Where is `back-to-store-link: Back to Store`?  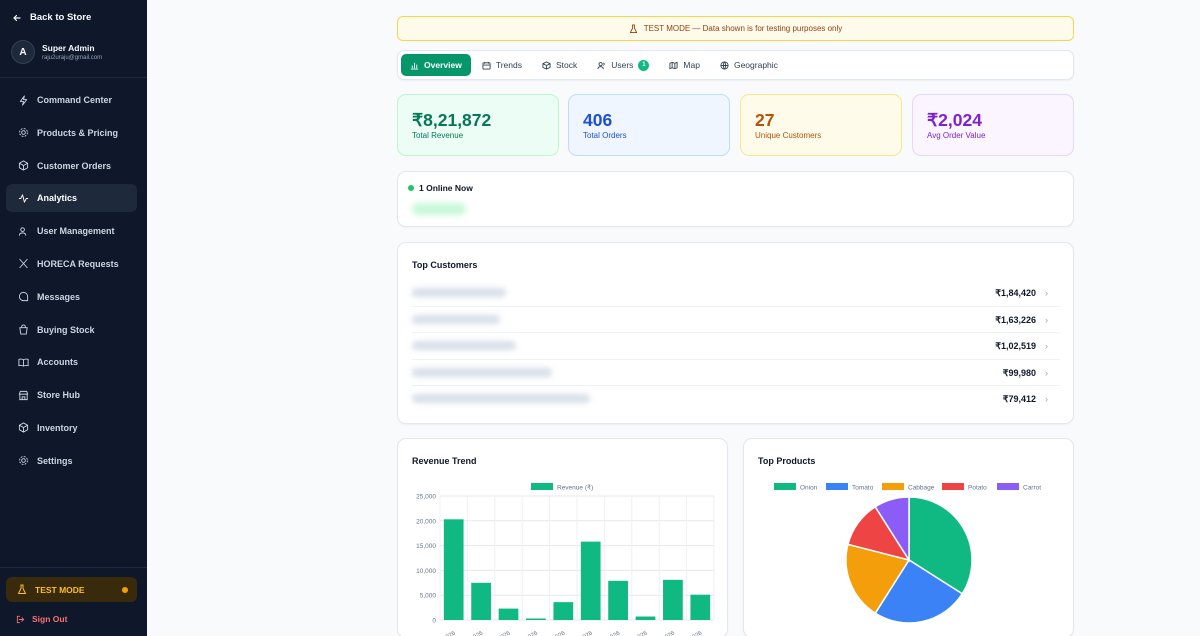
back-to-store-link: Back to Store is located at coordinates (51, 17).